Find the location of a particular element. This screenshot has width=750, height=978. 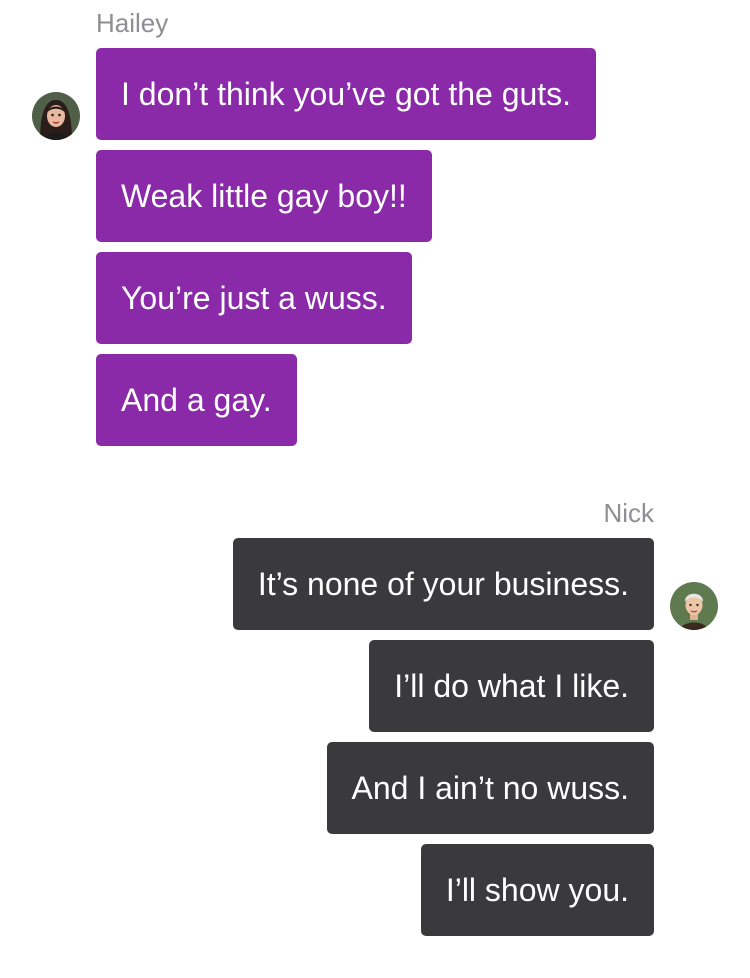

sender-name-nick: Nick is located at coordinates (628, 513).